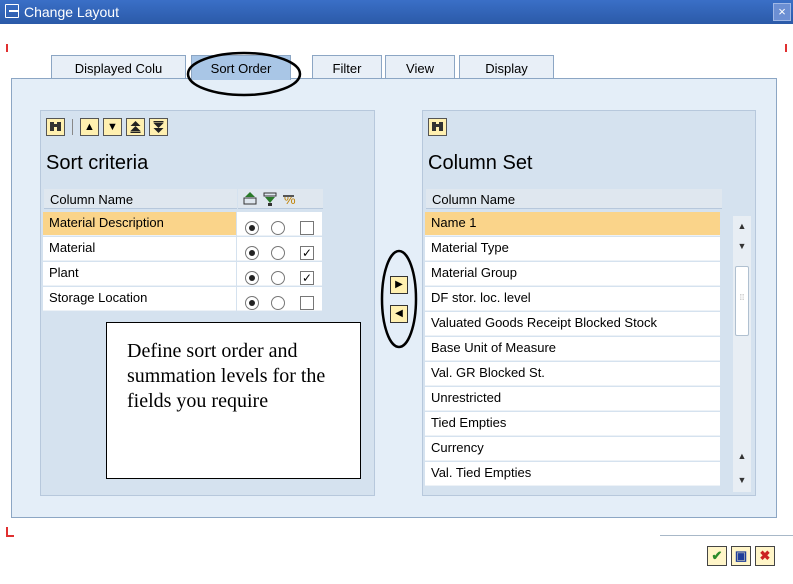 Image resolution: width=793 pixels, height=584 pixels. I want to click on column-set-row: Base Unit of Measure, so click(572, 349).